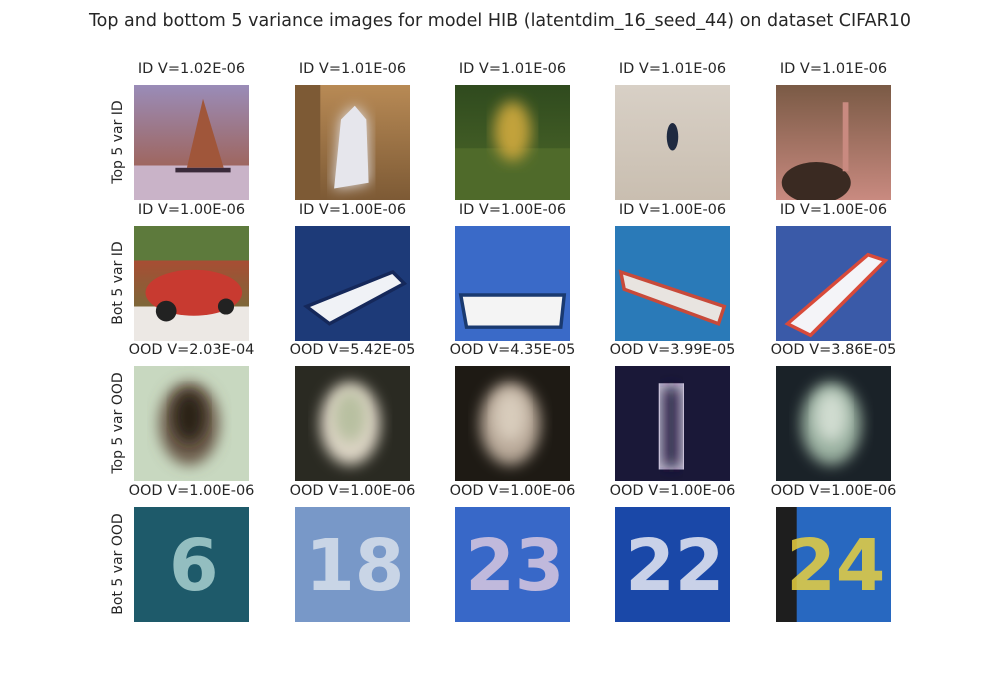 The image size is (1000, 700). I want to click on cargo-ship-image, so click(672, 283).